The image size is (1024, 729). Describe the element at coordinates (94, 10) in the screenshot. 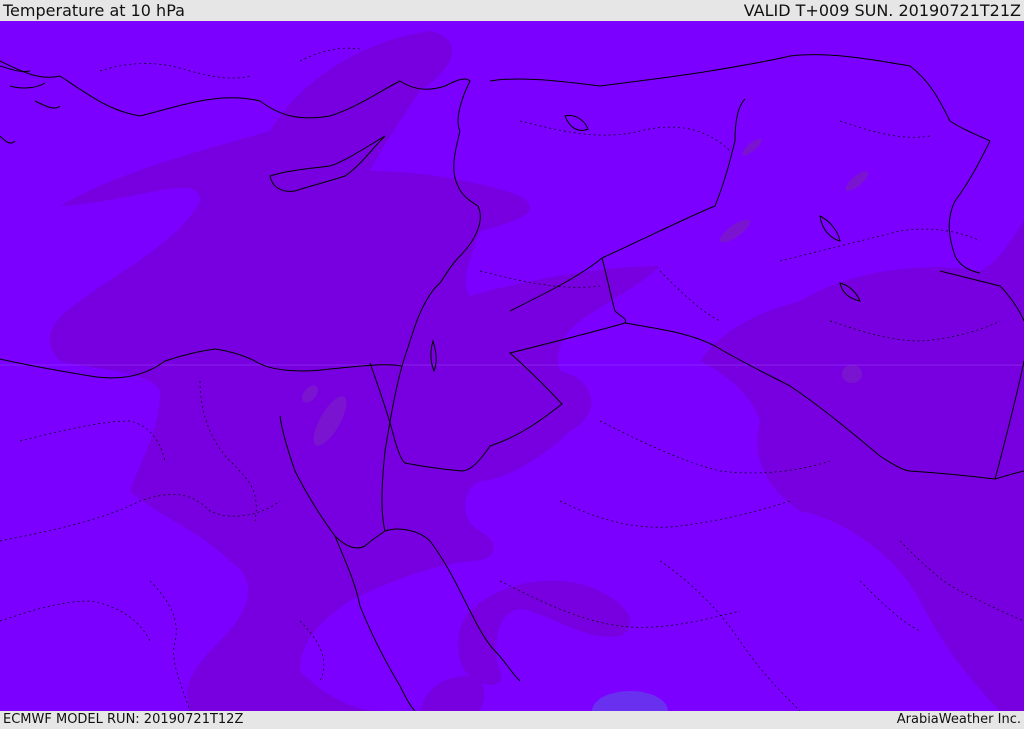

I see `map-title: Temperature at 10 hPa` at that location.